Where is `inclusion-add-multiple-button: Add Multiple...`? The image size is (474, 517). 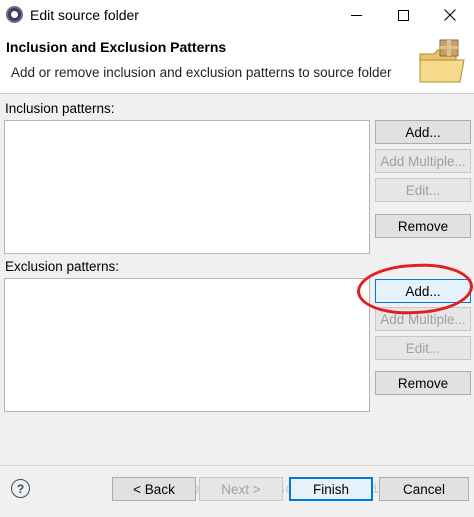
inclusion-add-multiple-button: Add Multiple... is located at coordinates (423, 161).